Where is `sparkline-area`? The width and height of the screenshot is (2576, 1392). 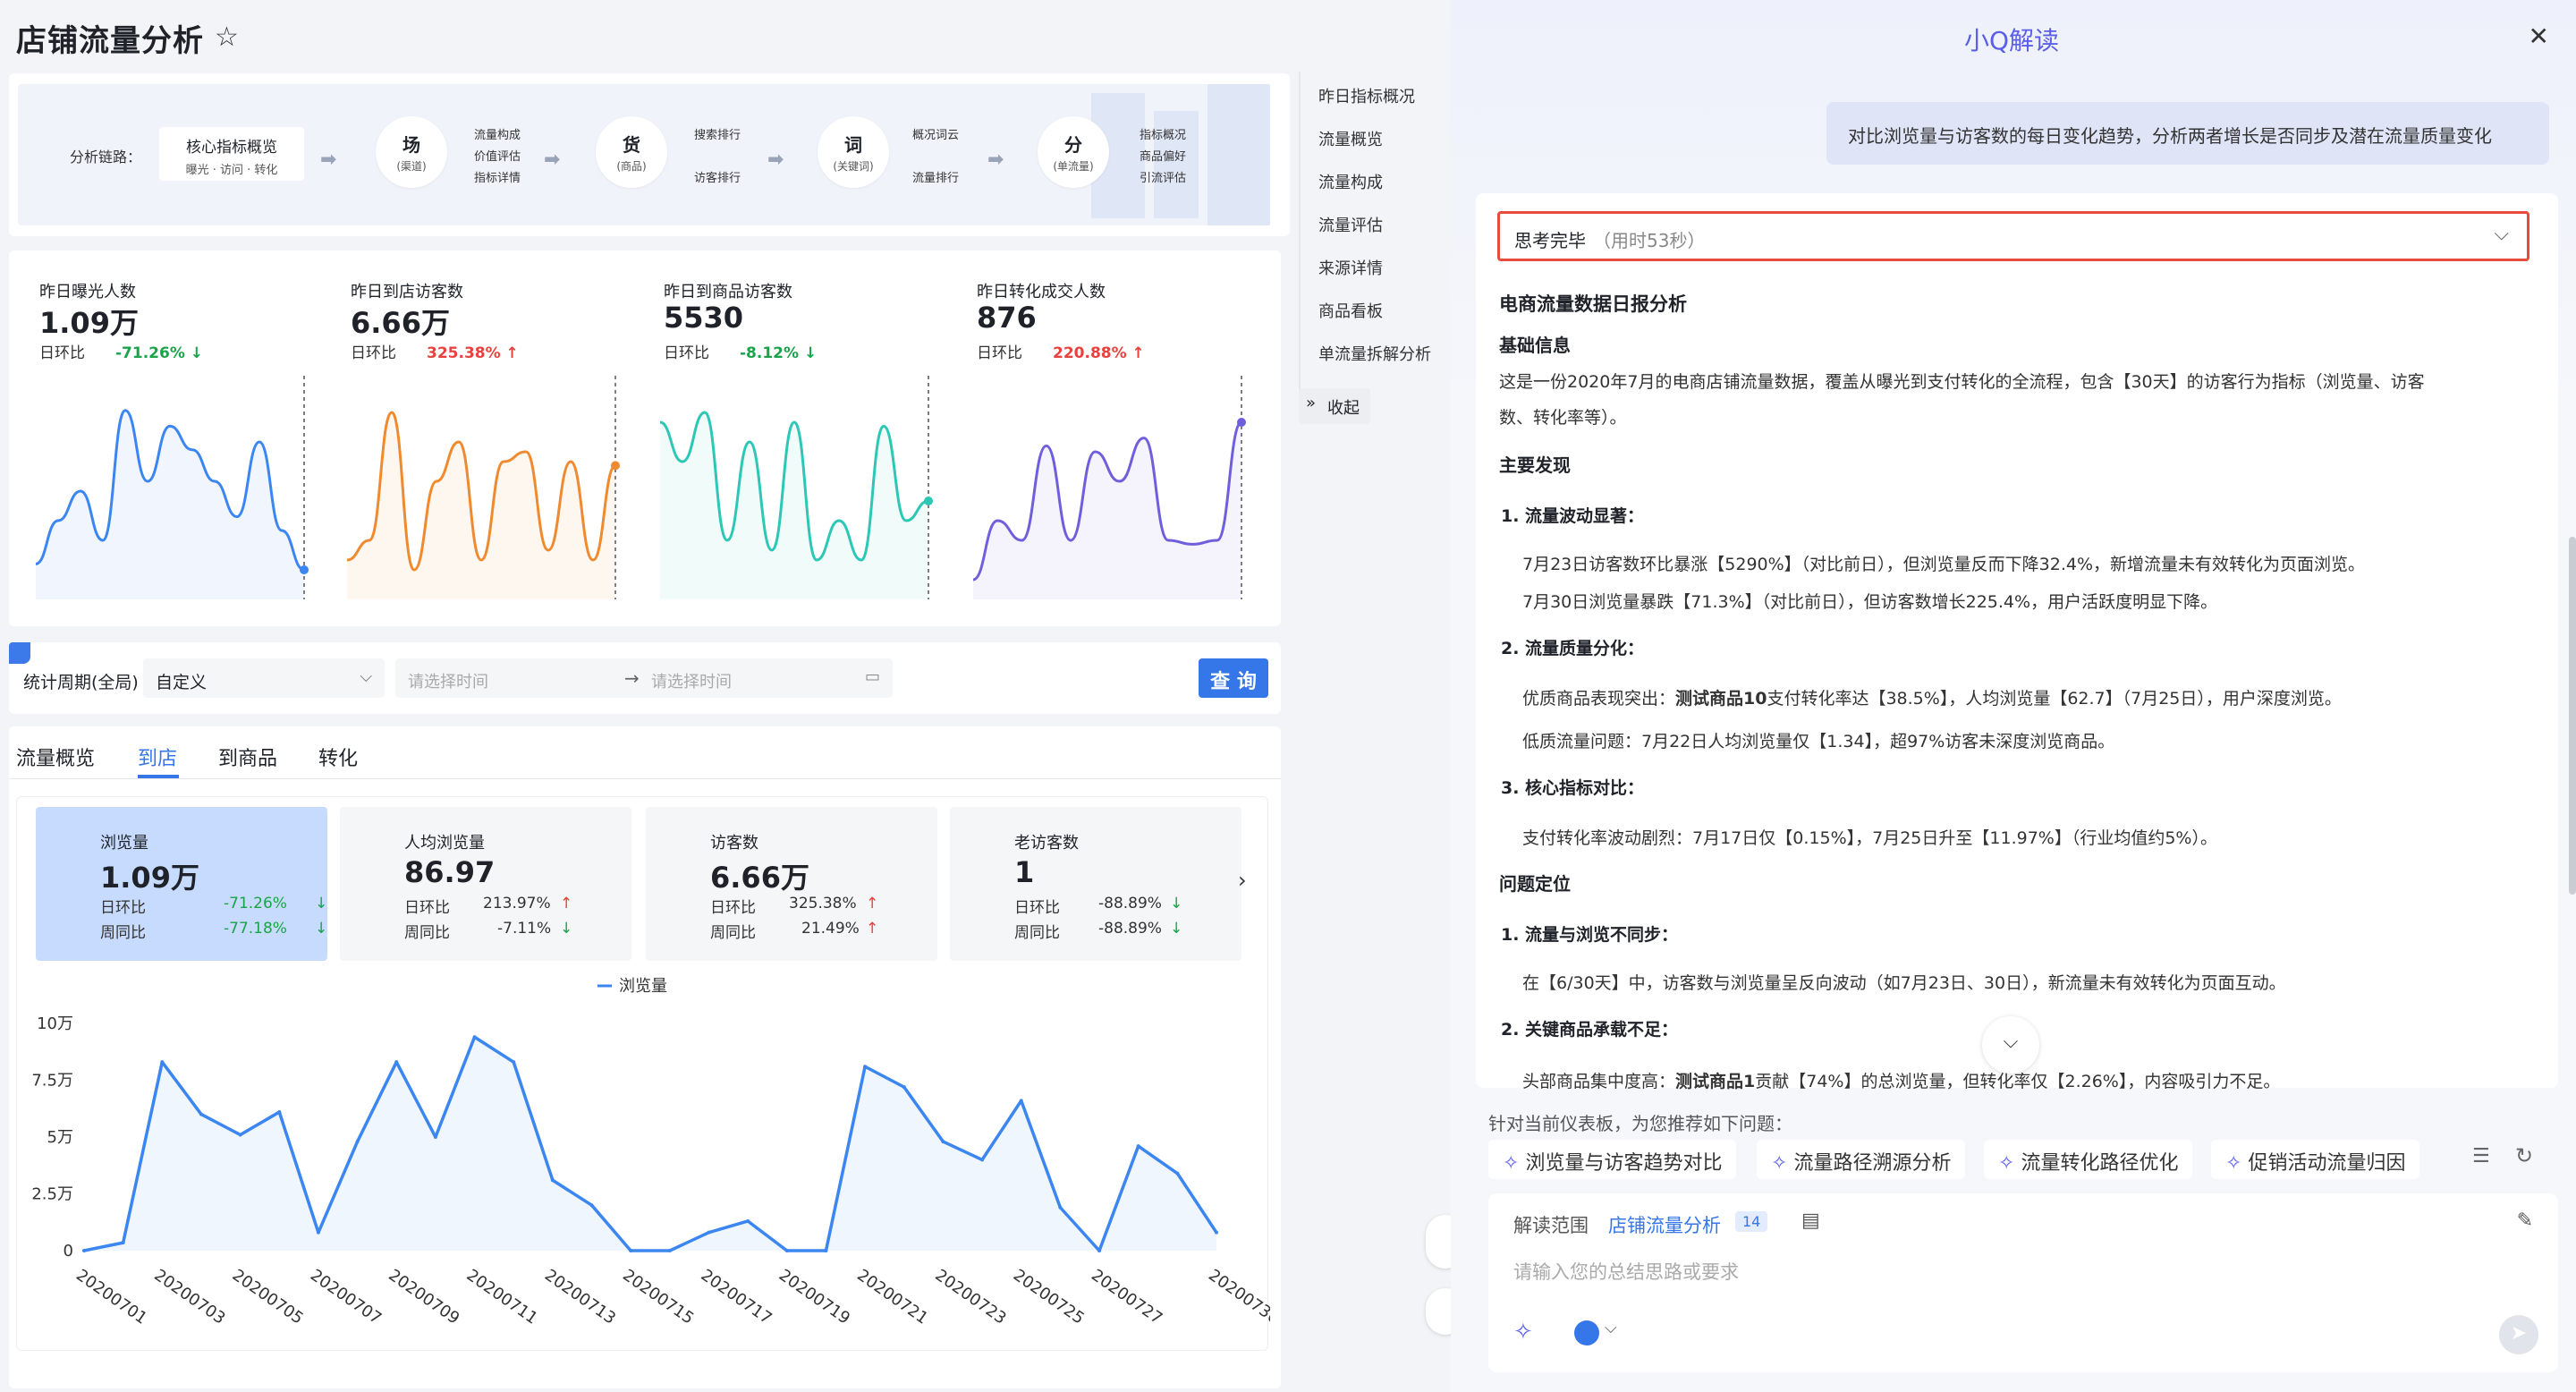
sparkline-area is located at coordinates (481, 505).